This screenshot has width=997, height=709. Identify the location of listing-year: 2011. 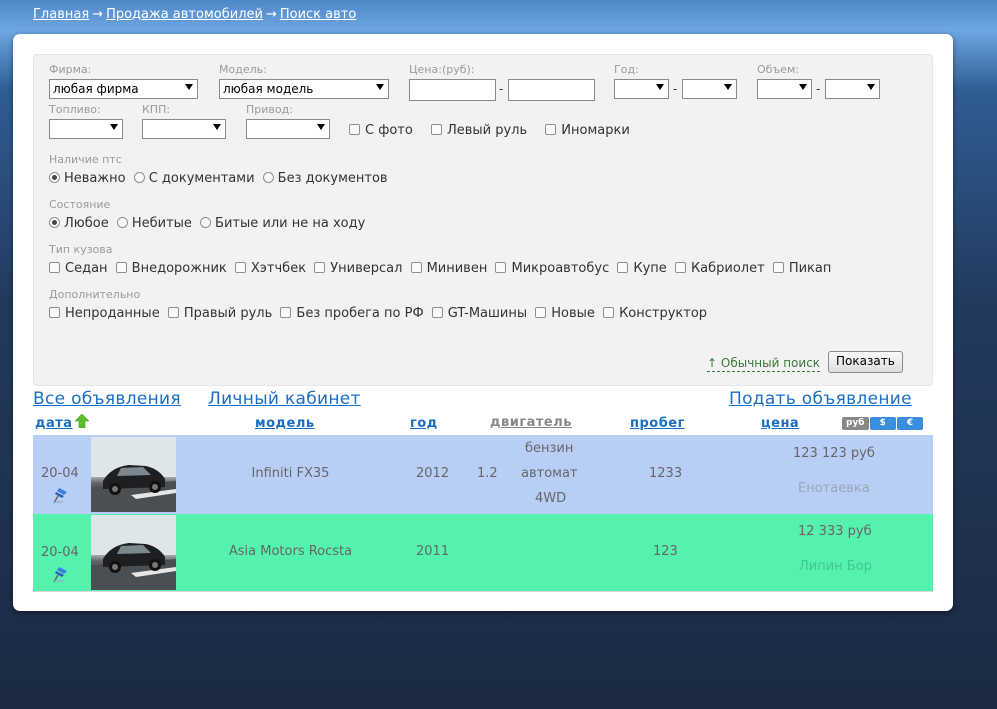
(433, 551).